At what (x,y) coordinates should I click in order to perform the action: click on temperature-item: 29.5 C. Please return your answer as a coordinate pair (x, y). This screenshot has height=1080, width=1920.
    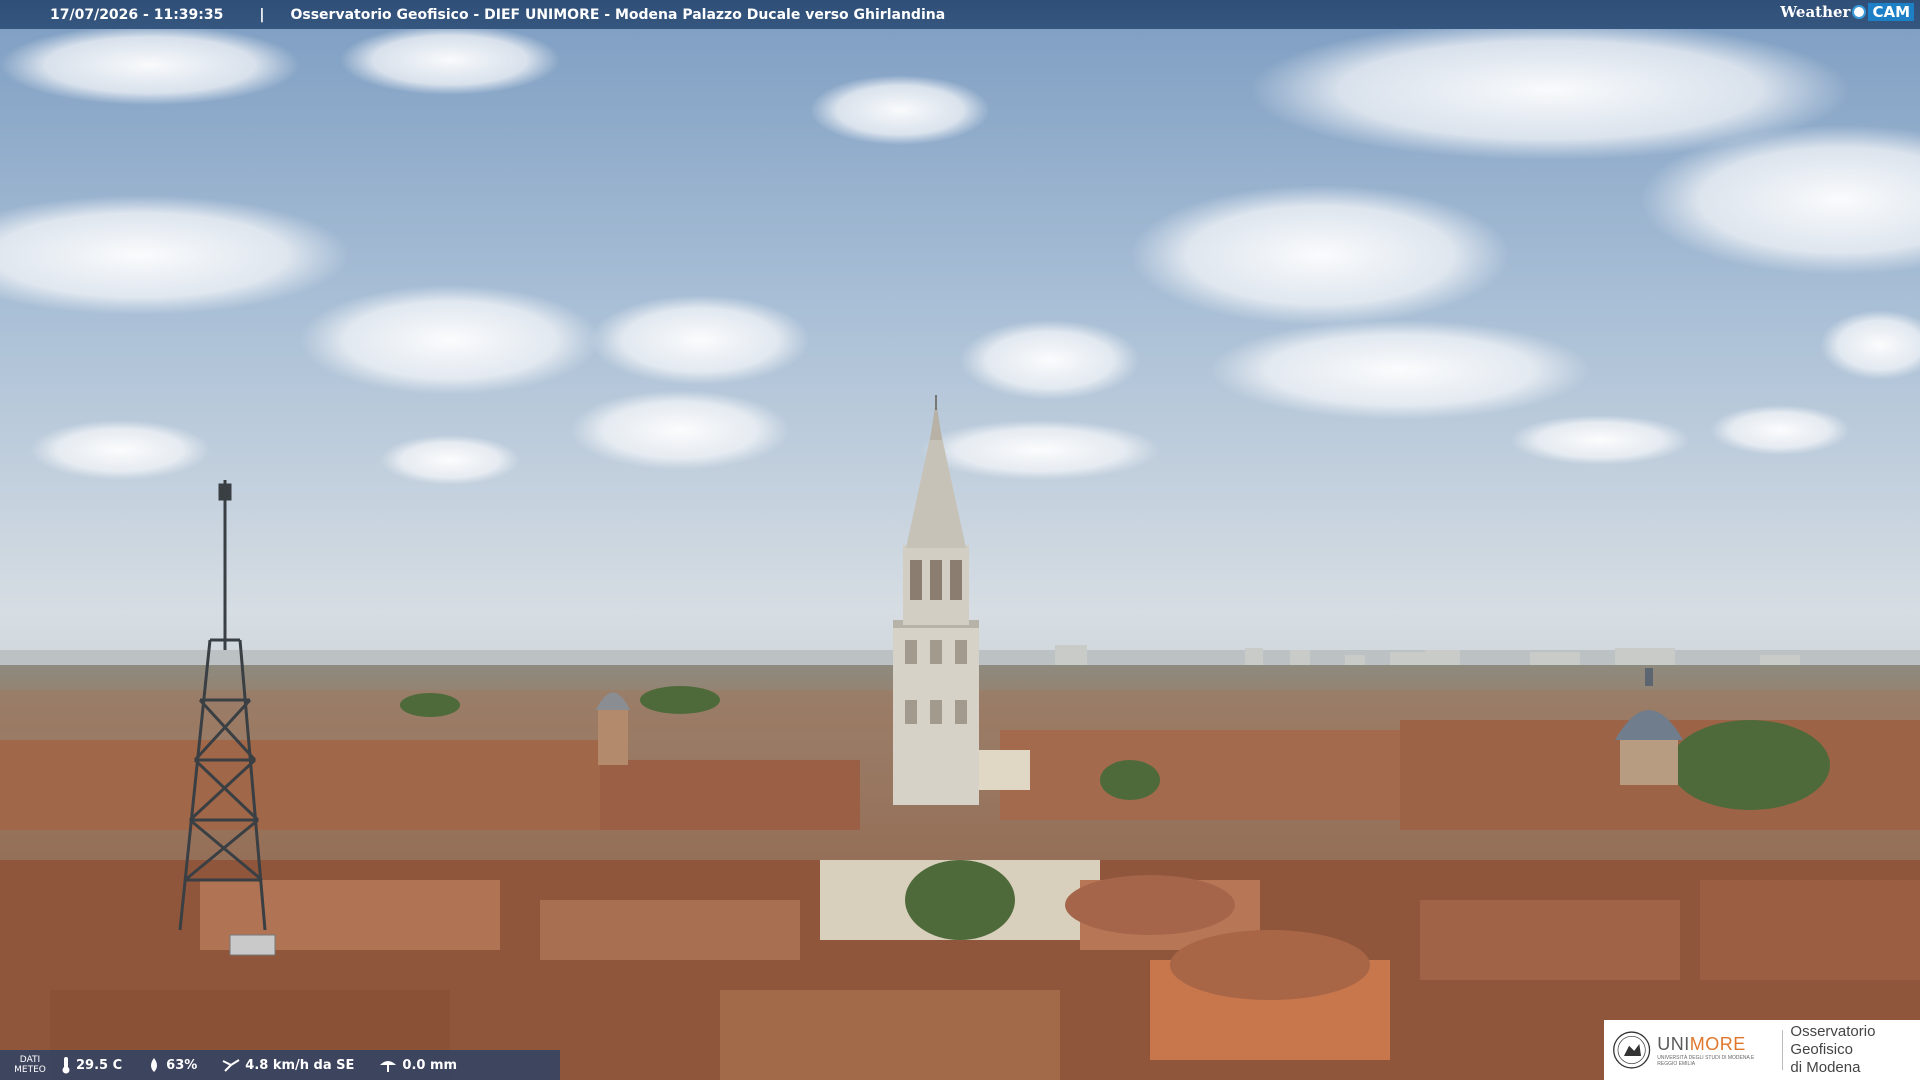
    Looking at the image, I should click on (91, 1065).